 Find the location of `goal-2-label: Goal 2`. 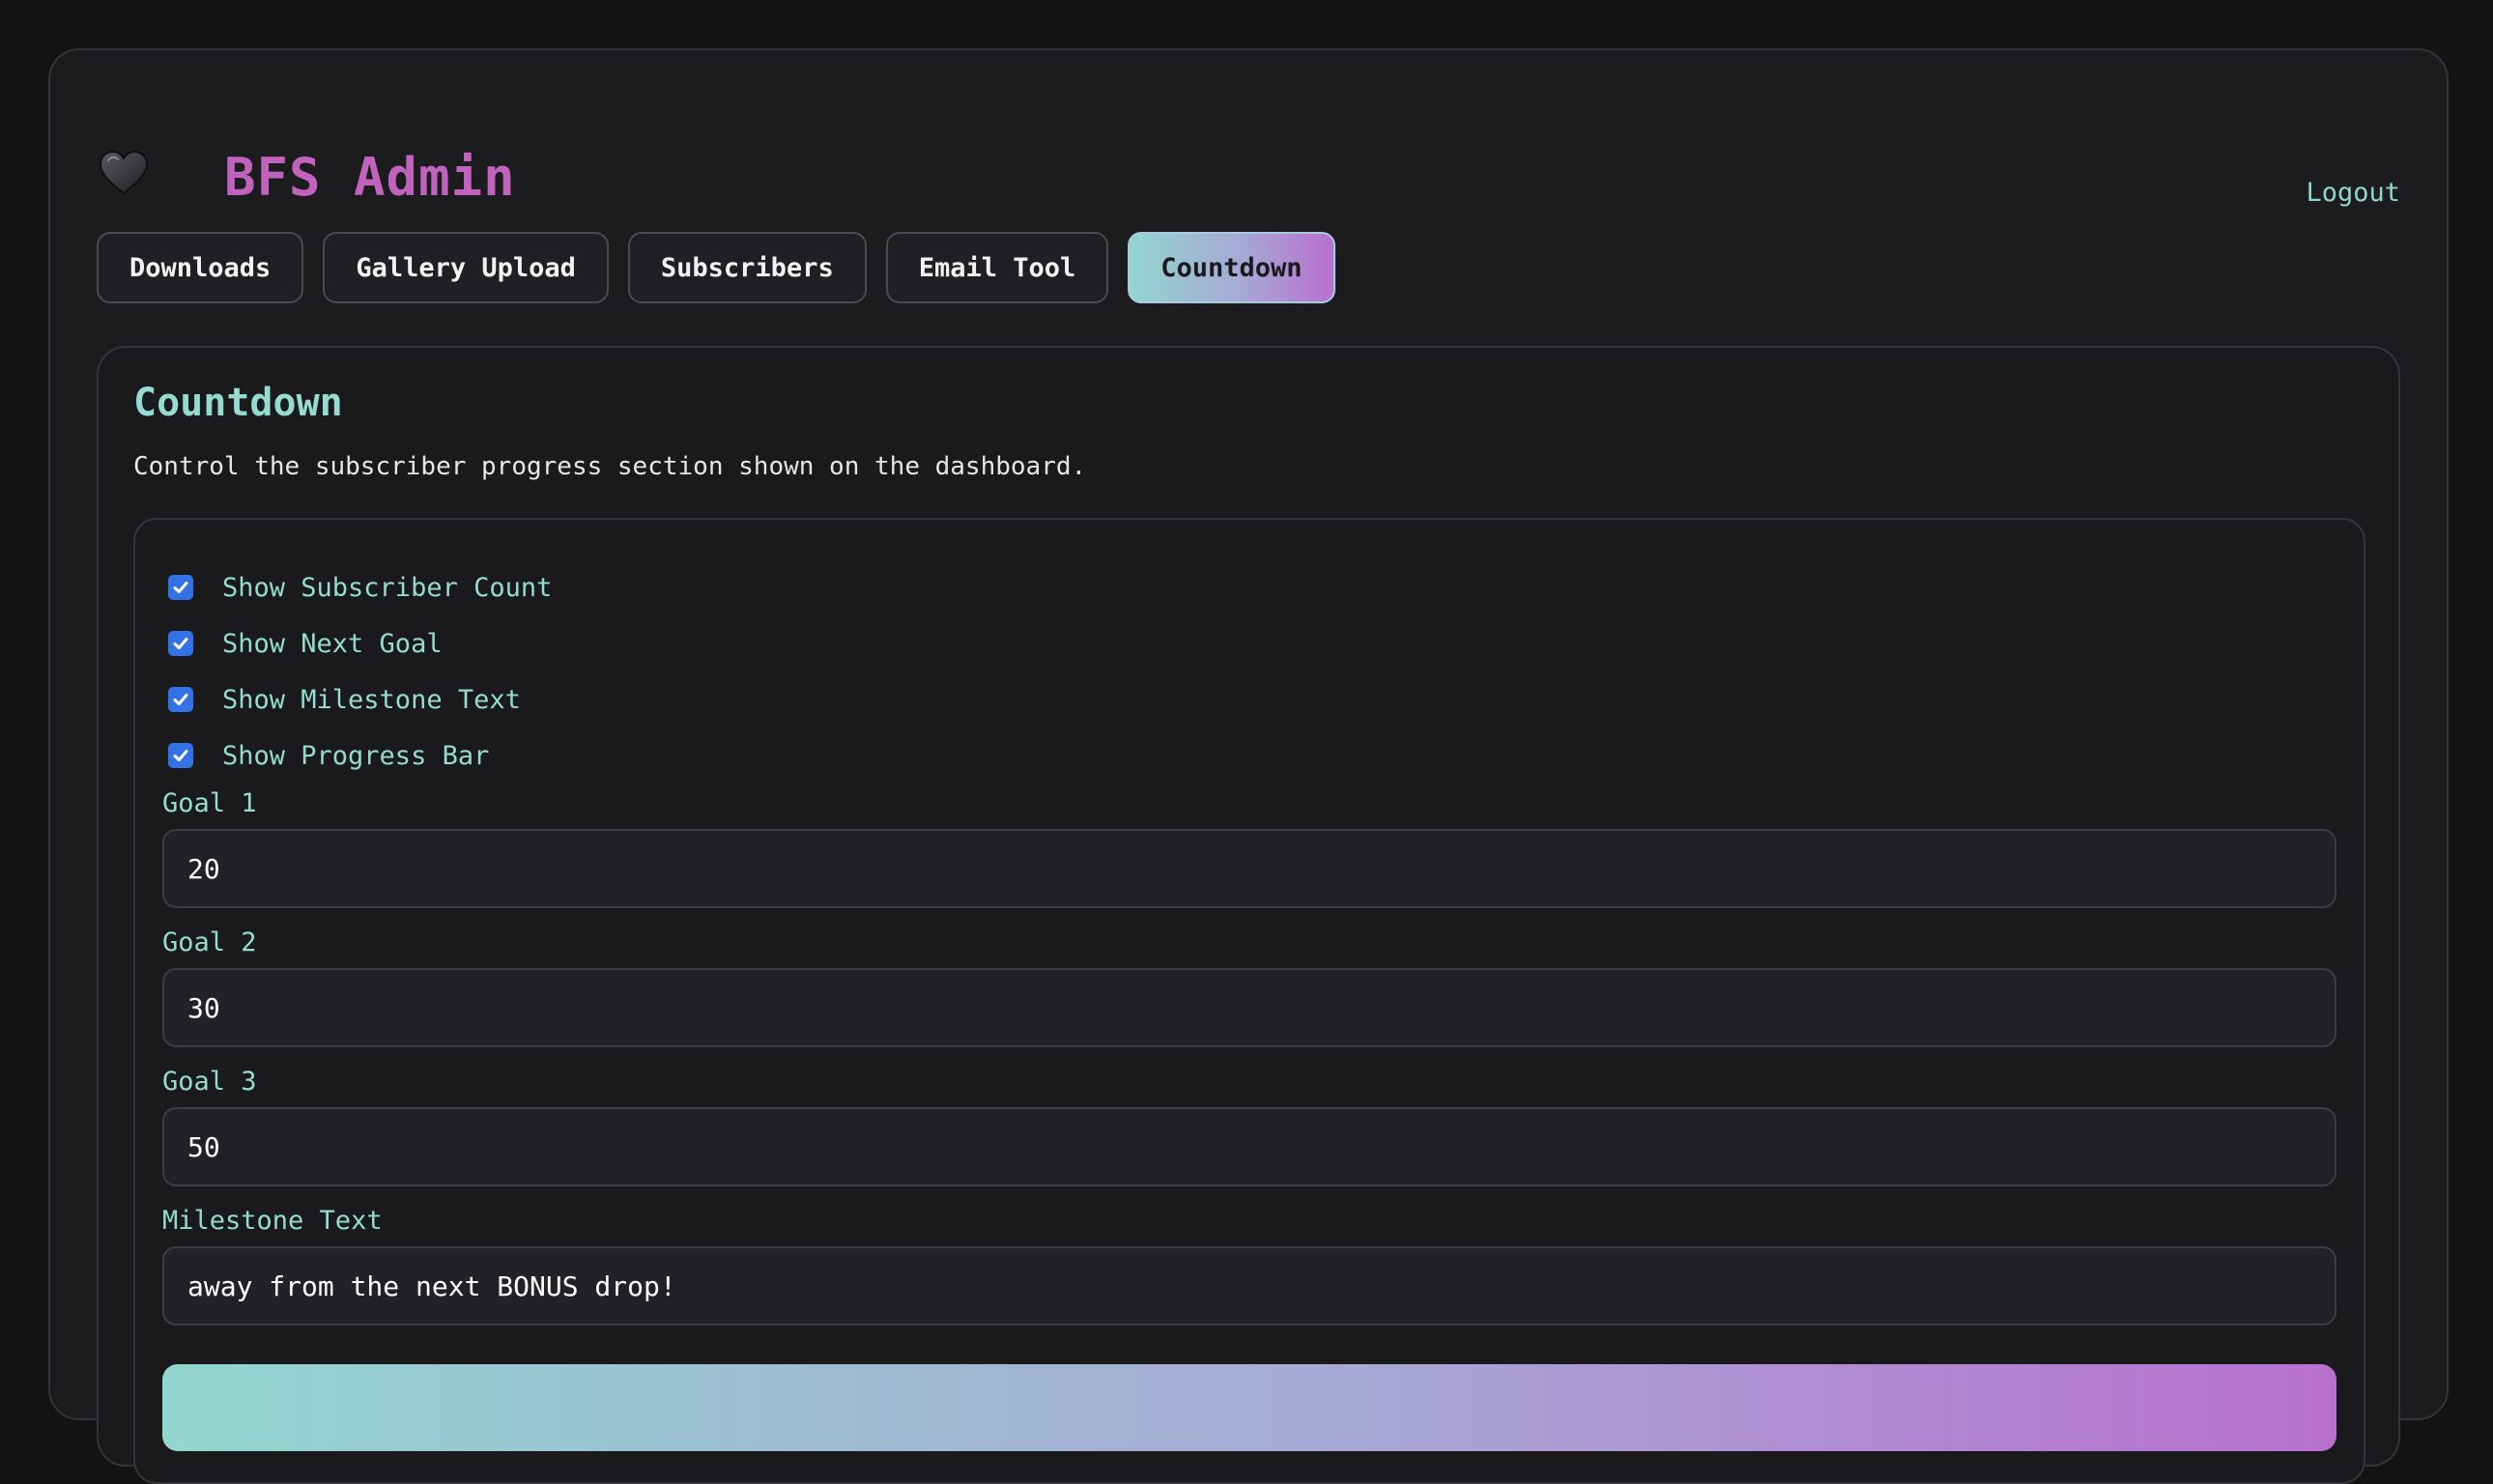

goal-2-label: Goal 2 is located at coordinates (209, 942).